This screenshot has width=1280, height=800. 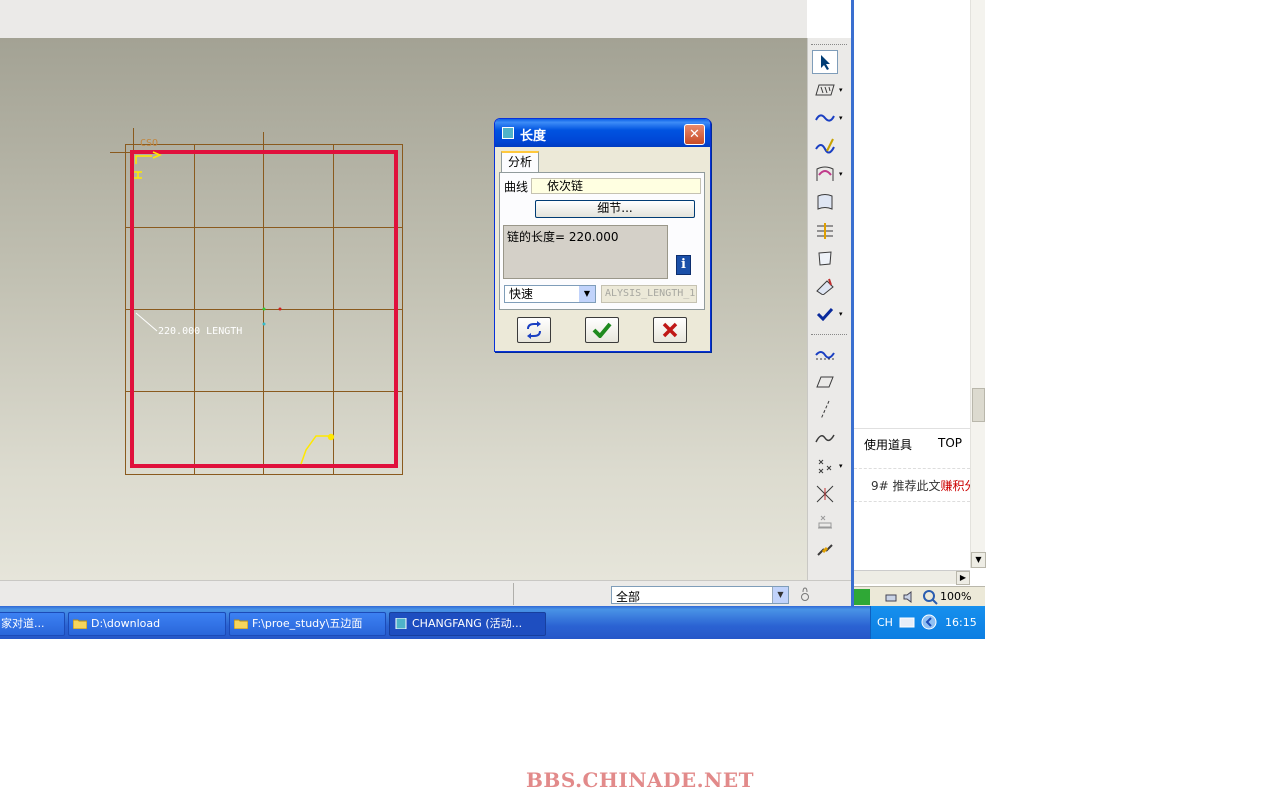 I want to click on printer-icon, so click(x=891, y=597).